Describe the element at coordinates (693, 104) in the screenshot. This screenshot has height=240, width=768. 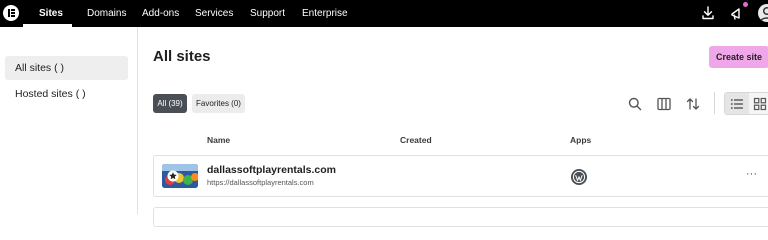
I see `sort-icon` at that location.